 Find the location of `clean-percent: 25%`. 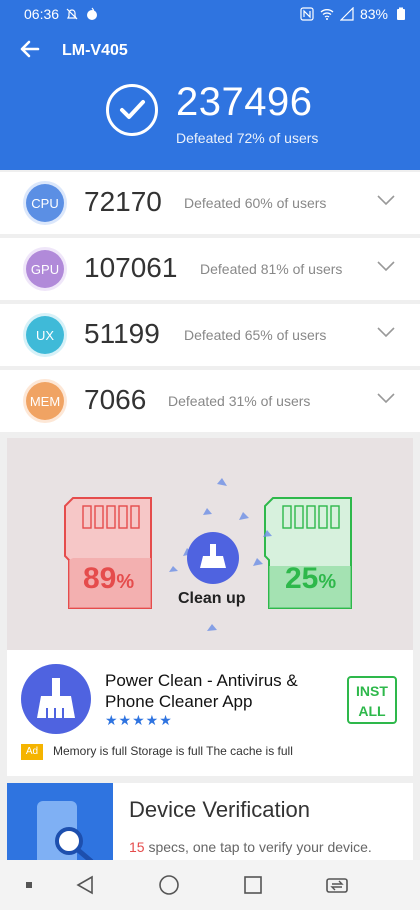

clean-percent: 25% is located at coordinates (311, 578).